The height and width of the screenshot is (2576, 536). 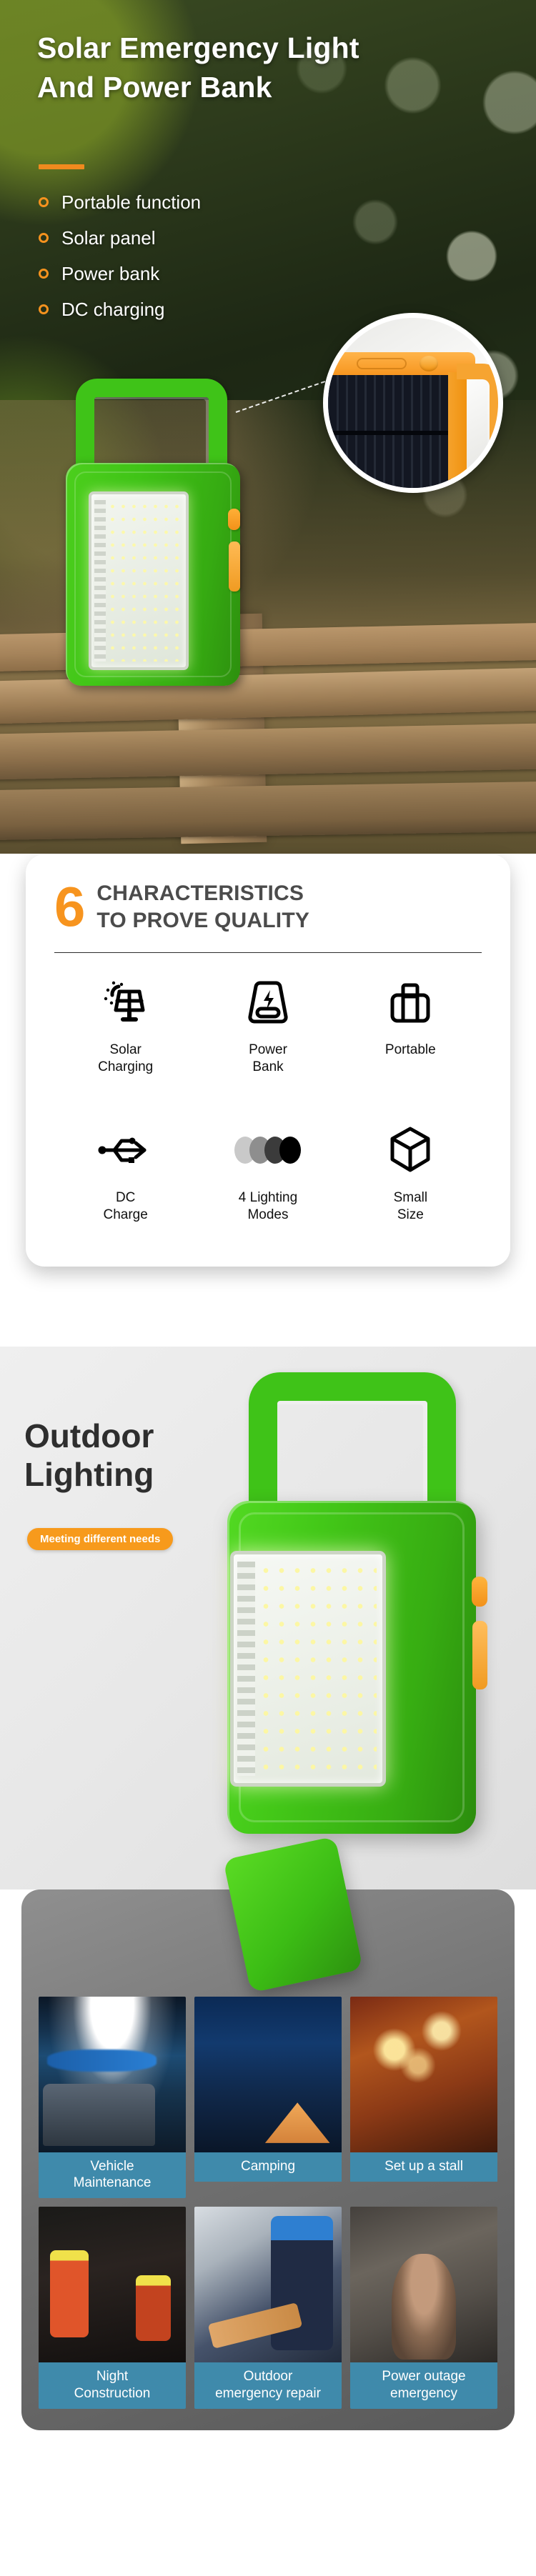 I want to click on lighting-mode-dots, so click(x=268, y=1150).